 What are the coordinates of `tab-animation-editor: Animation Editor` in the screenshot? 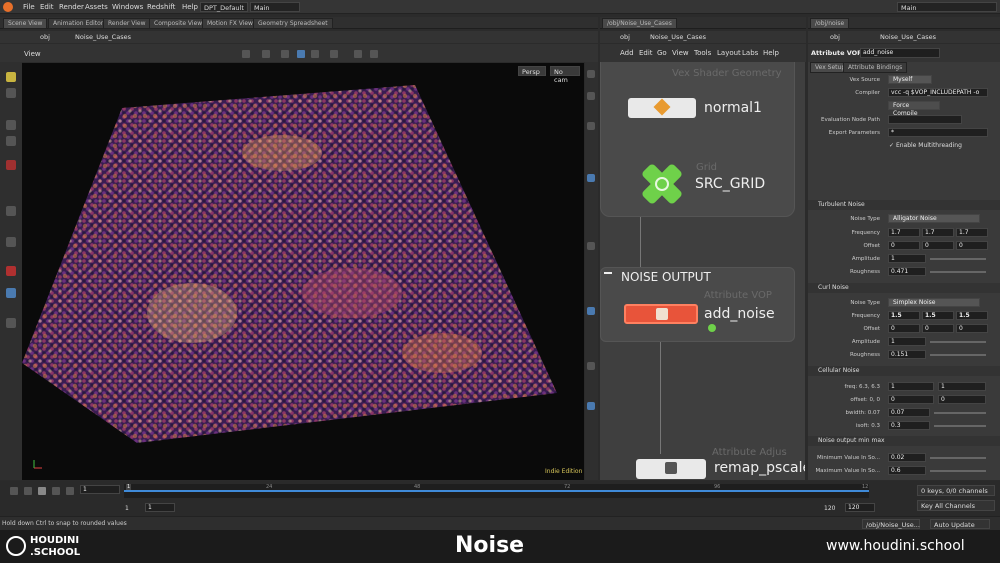 It's located at (78, 23).